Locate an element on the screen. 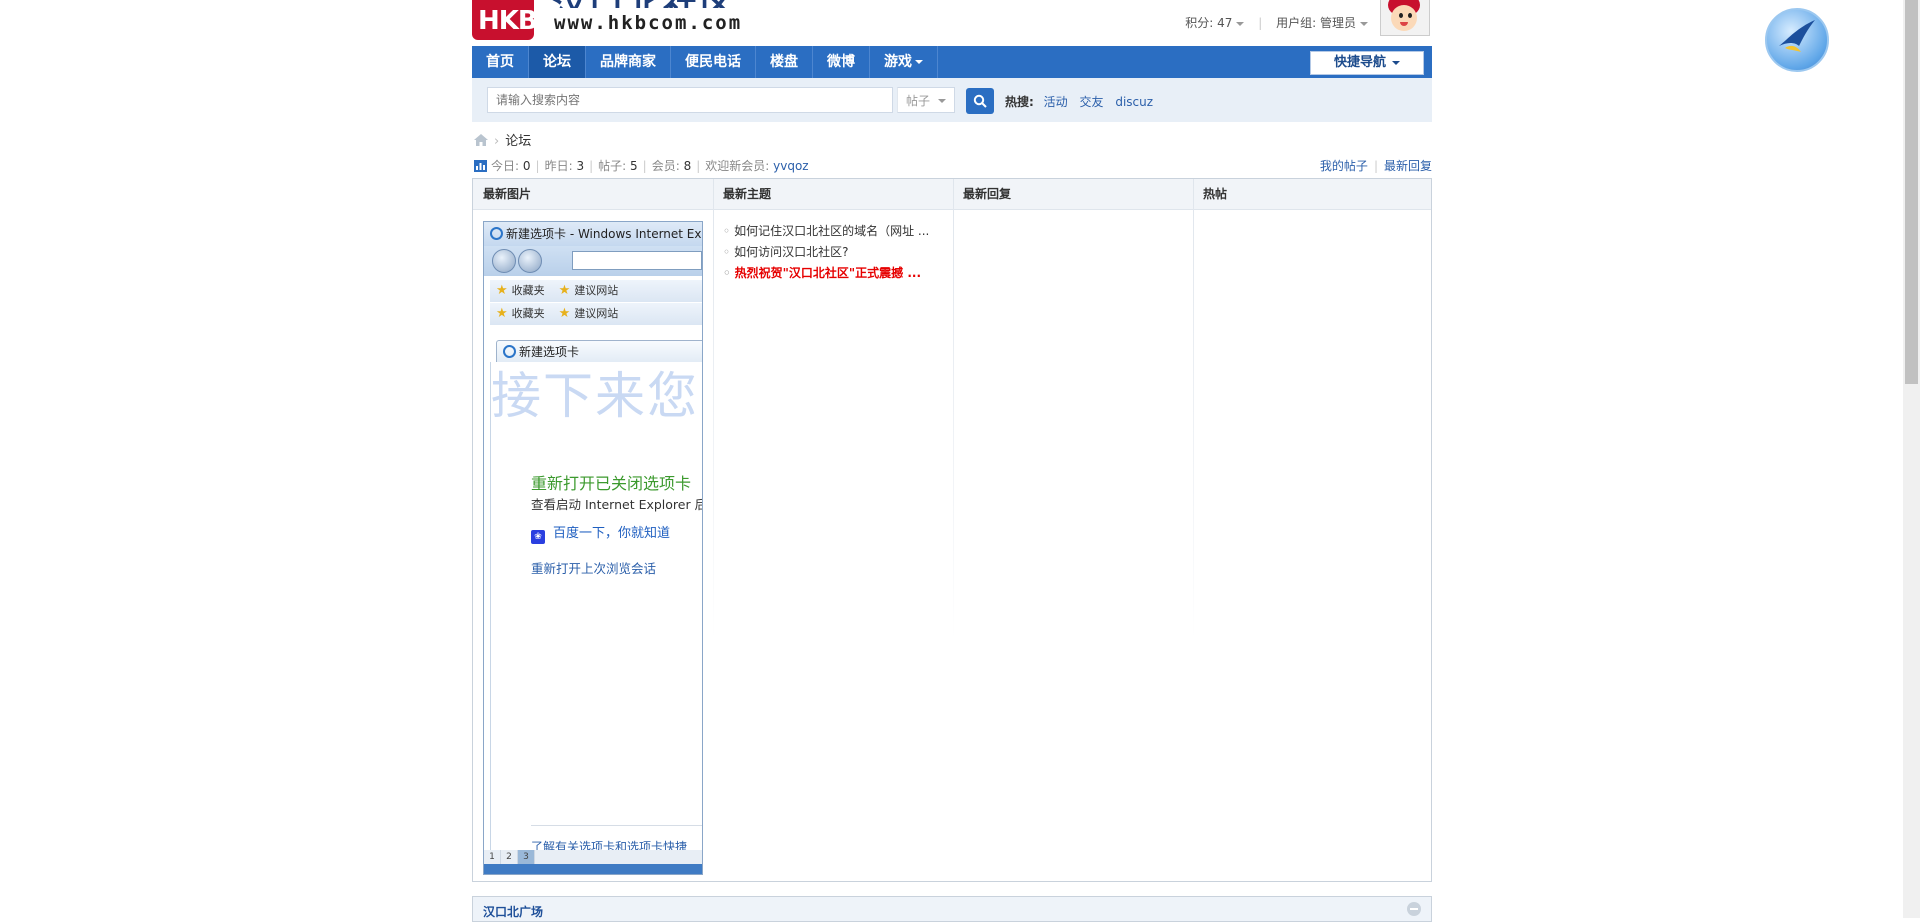 This screenshot has height=922, width=1920. hot-term-link: 活动 is located at coordinates (1056, 102).